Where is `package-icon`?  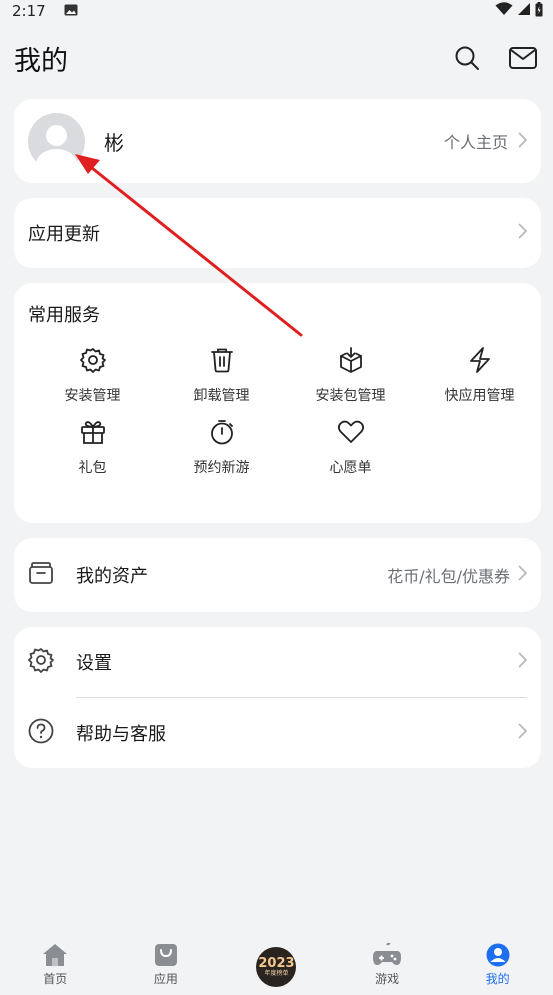
package-icon is located at coordinates (351, 360).